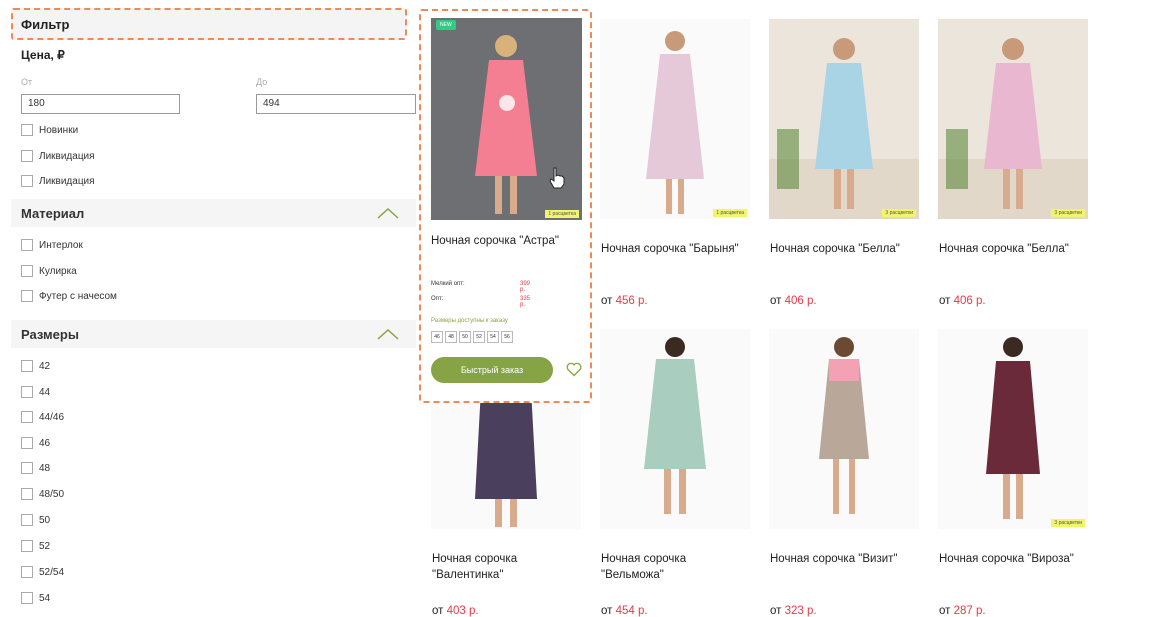 This screenshot has height=617, width=1170. Describe the element at coordinates (336, 104) in the screenshot. I see `price-to-input: 494` at that location.